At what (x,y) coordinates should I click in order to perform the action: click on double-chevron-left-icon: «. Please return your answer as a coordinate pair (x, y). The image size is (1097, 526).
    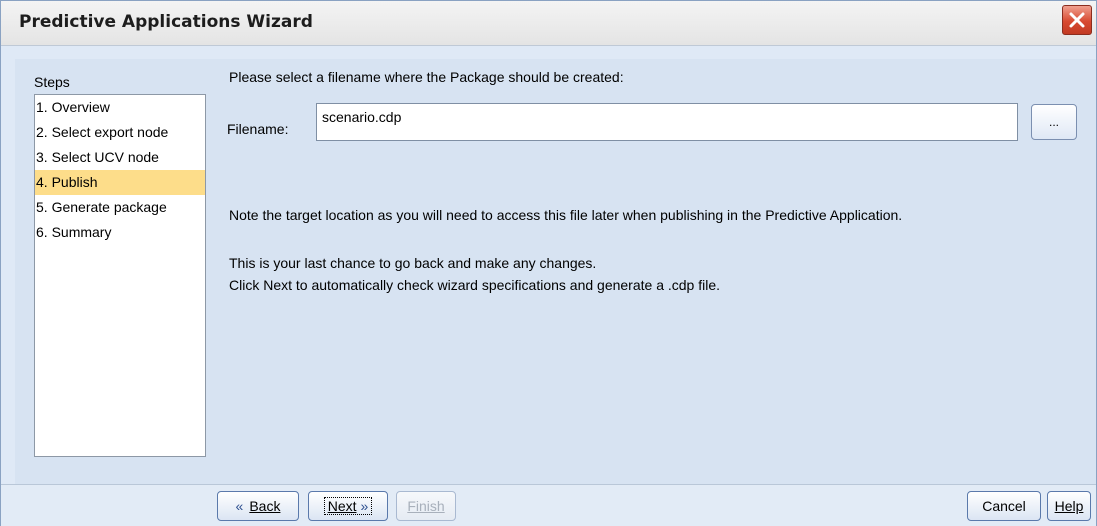
    Looking at the image, I should click on (239, 506).